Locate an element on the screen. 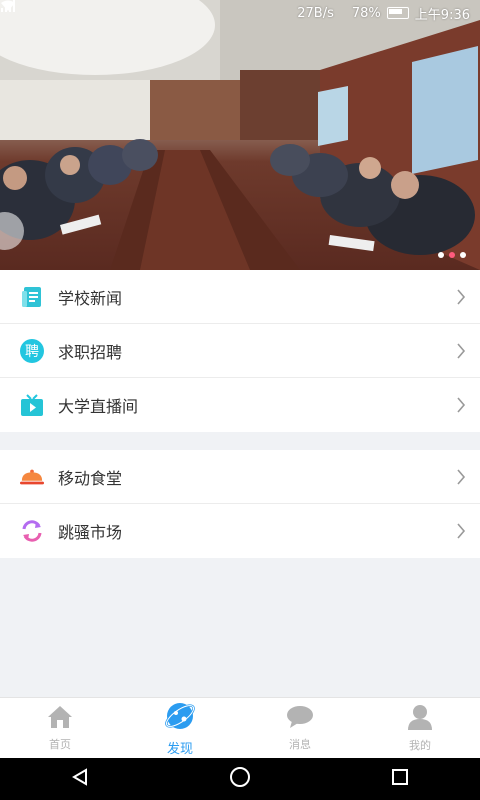 The image size is (480, 800). home-button is located at coordinates (240, 779).